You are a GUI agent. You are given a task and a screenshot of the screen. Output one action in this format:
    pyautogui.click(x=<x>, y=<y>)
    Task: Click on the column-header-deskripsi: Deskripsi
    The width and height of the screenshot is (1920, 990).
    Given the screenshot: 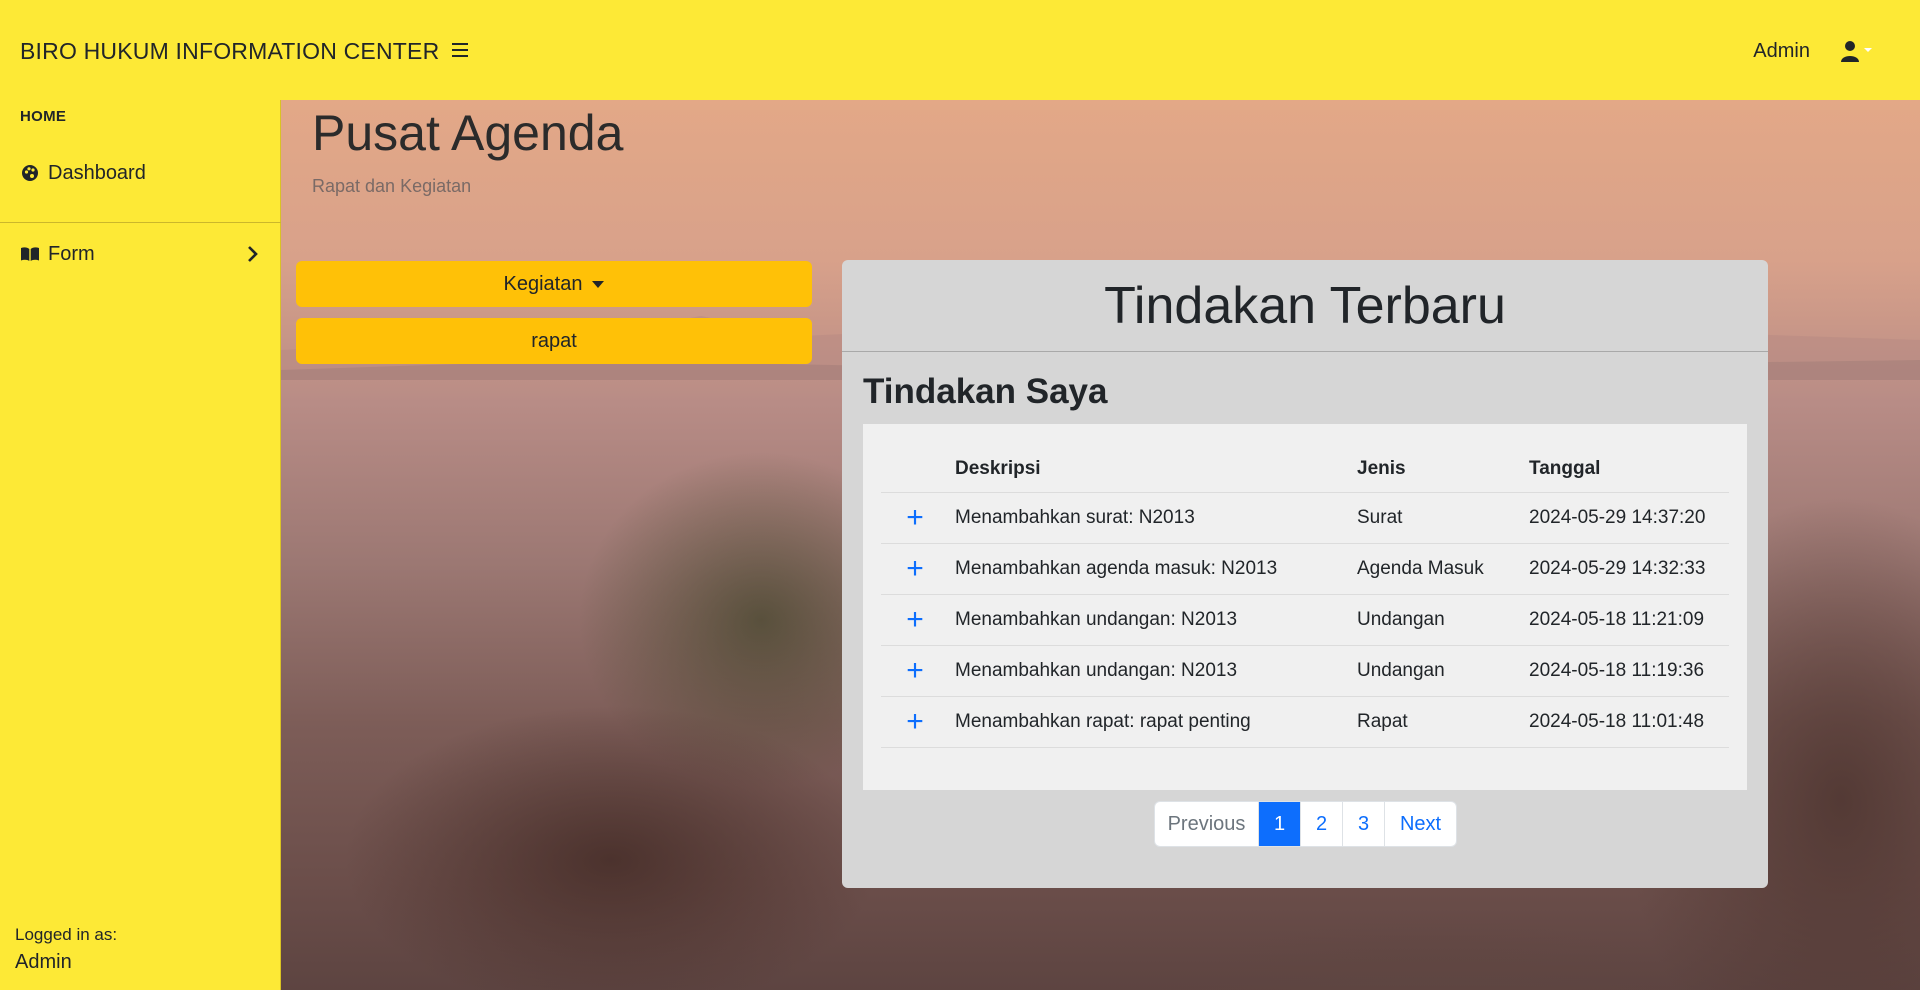 What is the action you would take?
    pyautogui.click(x=1150, y=469)
    